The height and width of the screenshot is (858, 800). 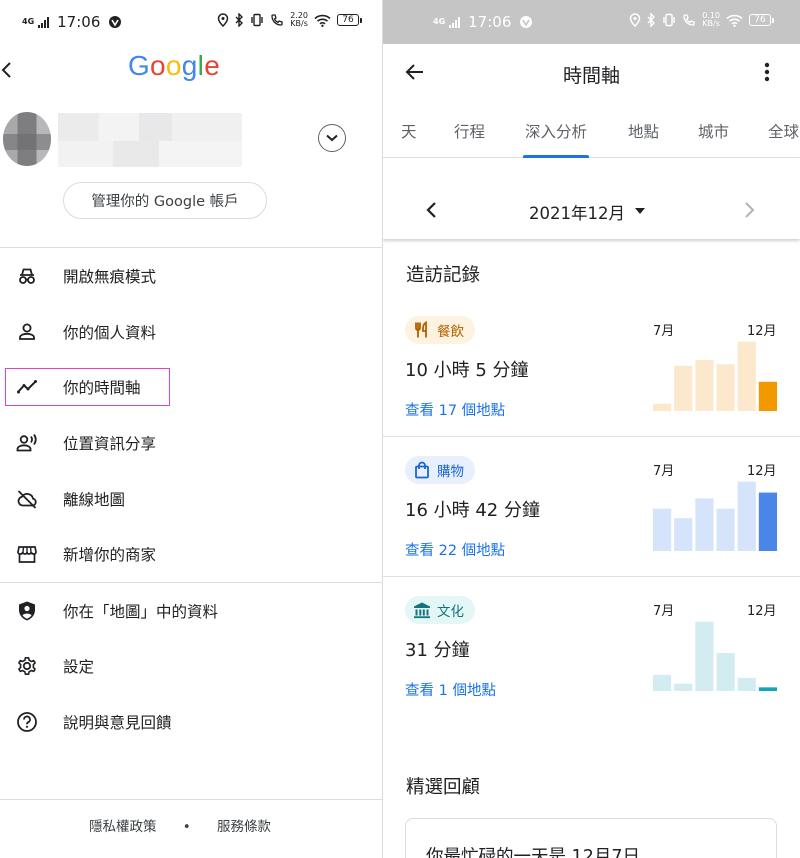 What do you see at coordinates (191, 443) in the screenshot?
I see `menu-item-location-sharing: 位置資訊分享` at bounding box center [191, 443].